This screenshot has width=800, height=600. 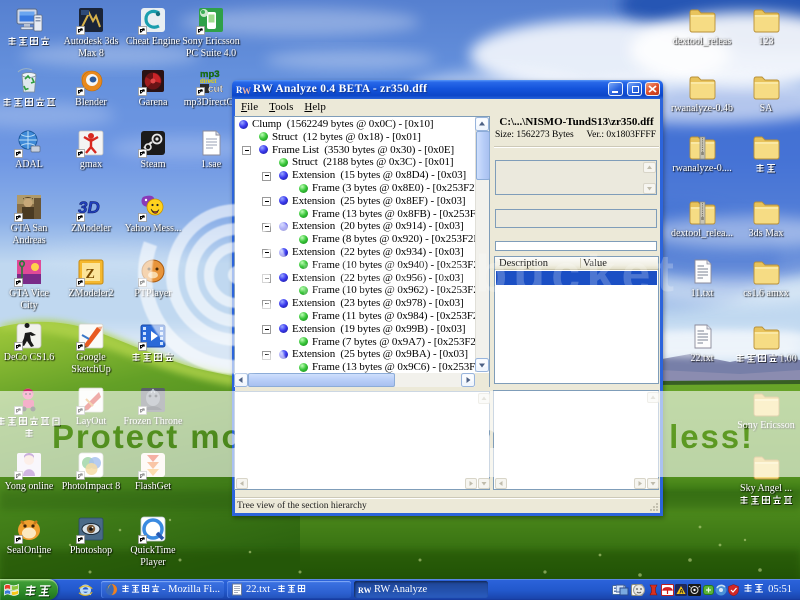 I want to click on svg-text: cut, so click(x=216, y=89).